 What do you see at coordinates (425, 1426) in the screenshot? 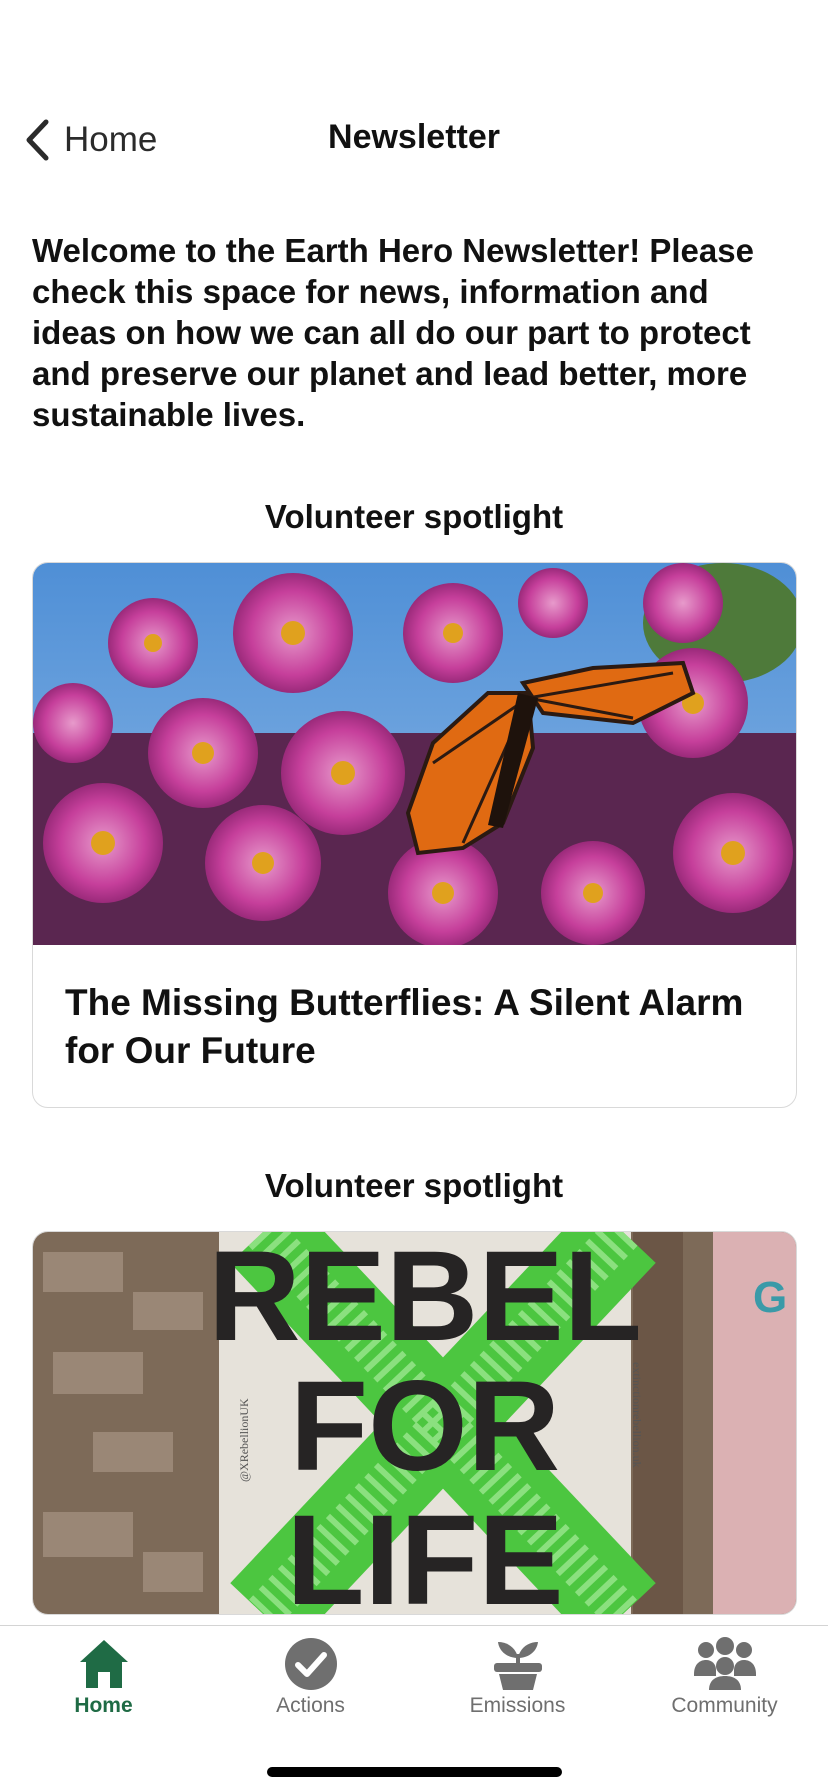
I see `poster-word-for: FOR` at bounding box center [425, 1426].